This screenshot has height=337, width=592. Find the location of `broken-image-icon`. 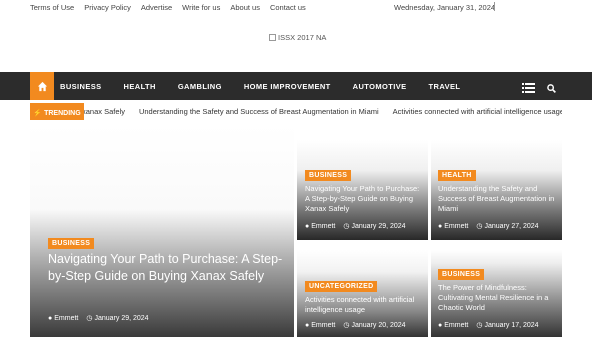

broken-image-icon is located at coordinates (272, 37).